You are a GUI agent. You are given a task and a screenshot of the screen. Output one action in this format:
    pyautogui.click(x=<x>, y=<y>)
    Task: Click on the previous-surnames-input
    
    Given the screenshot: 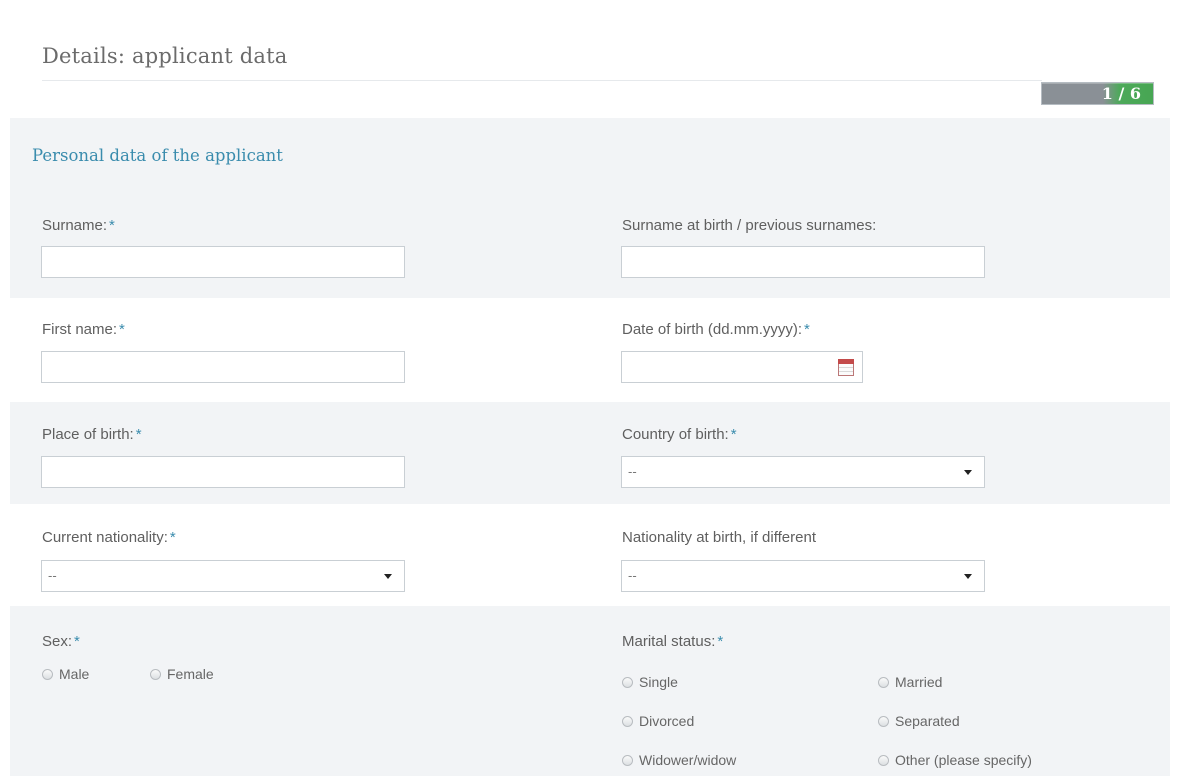 What is the action you would take?
    pyautogui.click(x=803, y=262)
    